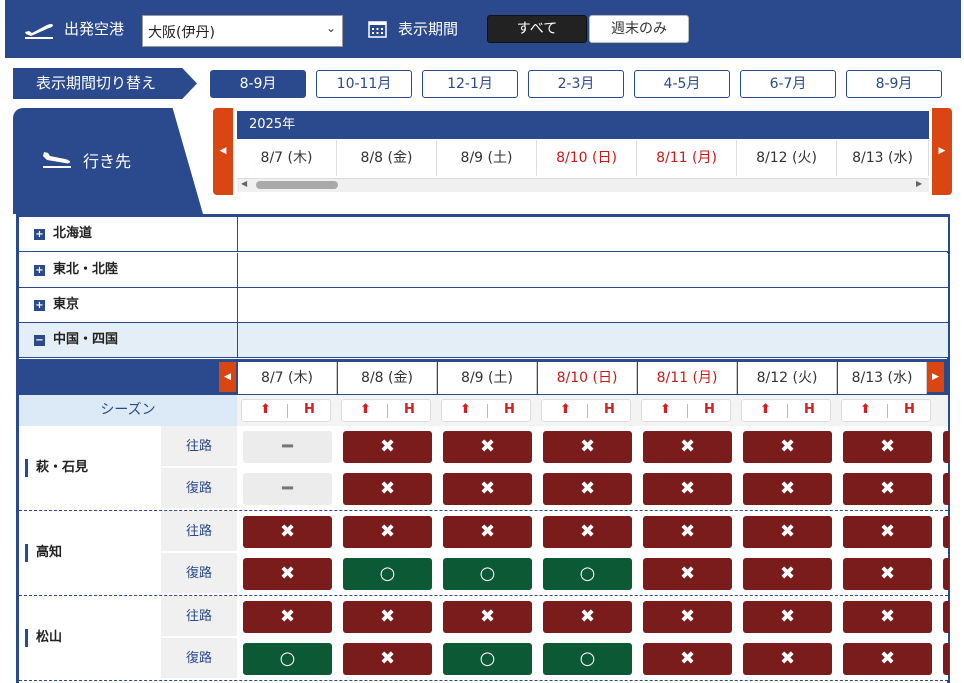  What do you see at coordinates (244, 183) in the screenshot?
I see `scrollbar-left-arrow-icon: ◀` at bounding box center [244, 183].